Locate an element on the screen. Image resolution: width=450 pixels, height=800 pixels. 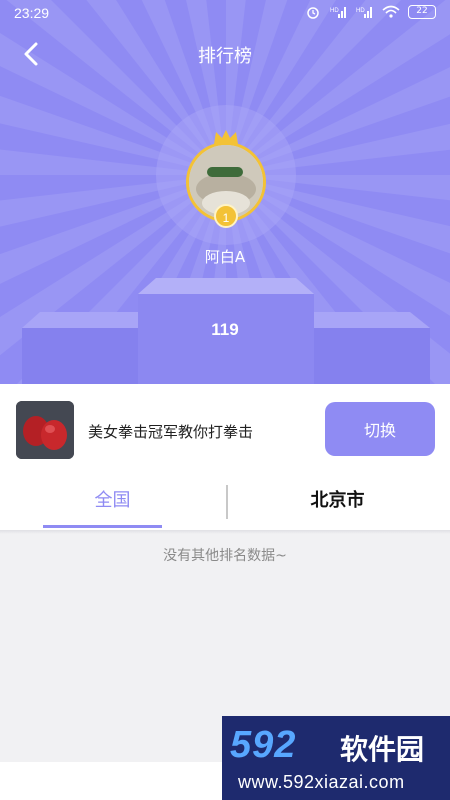
watermark-number: 592 is located at coordinates (263, 745).